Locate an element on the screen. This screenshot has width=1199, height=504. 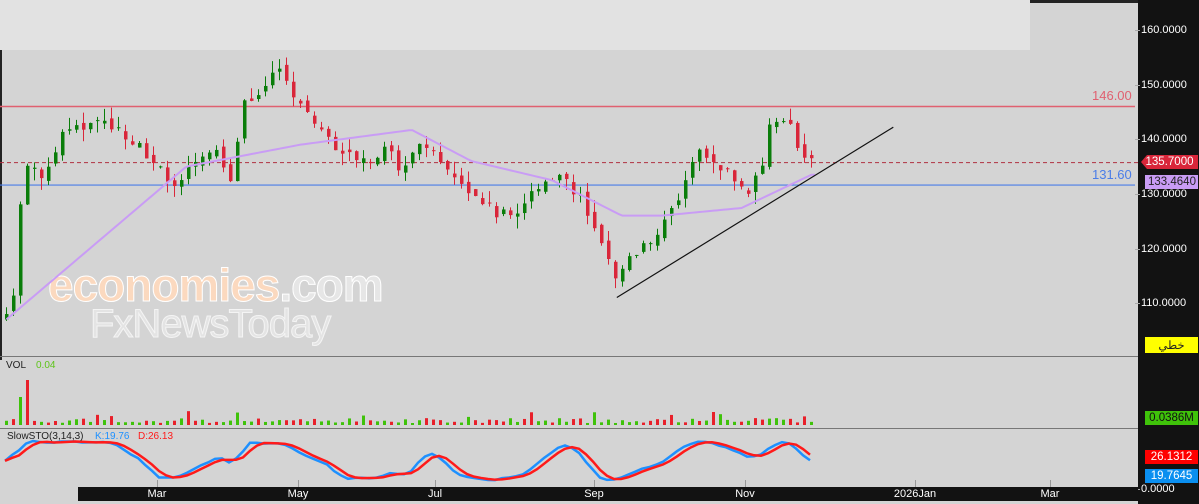
stoch-k-label: K:19.76 is located at coordinates (112, 436).